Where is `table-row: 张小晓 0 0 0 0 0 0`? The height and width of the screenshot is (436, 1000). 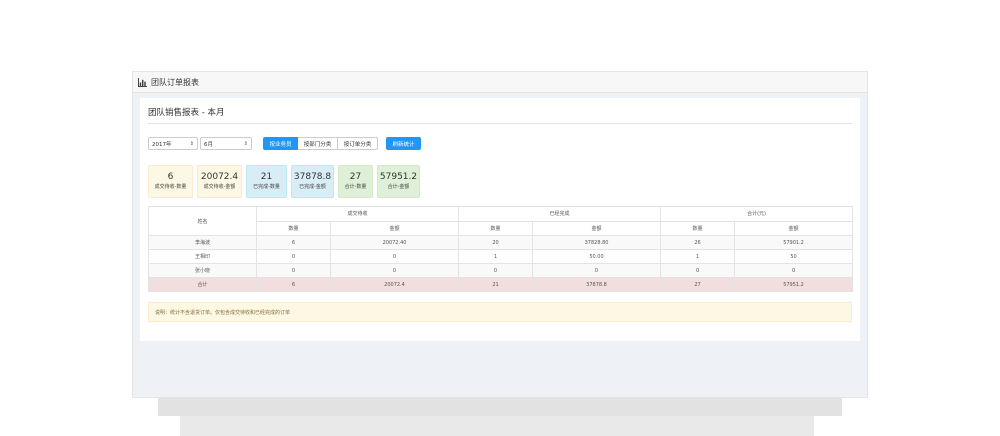
table-row: 张小晓 0 0 0 0 0 0 is located at coordinates (501, 270).